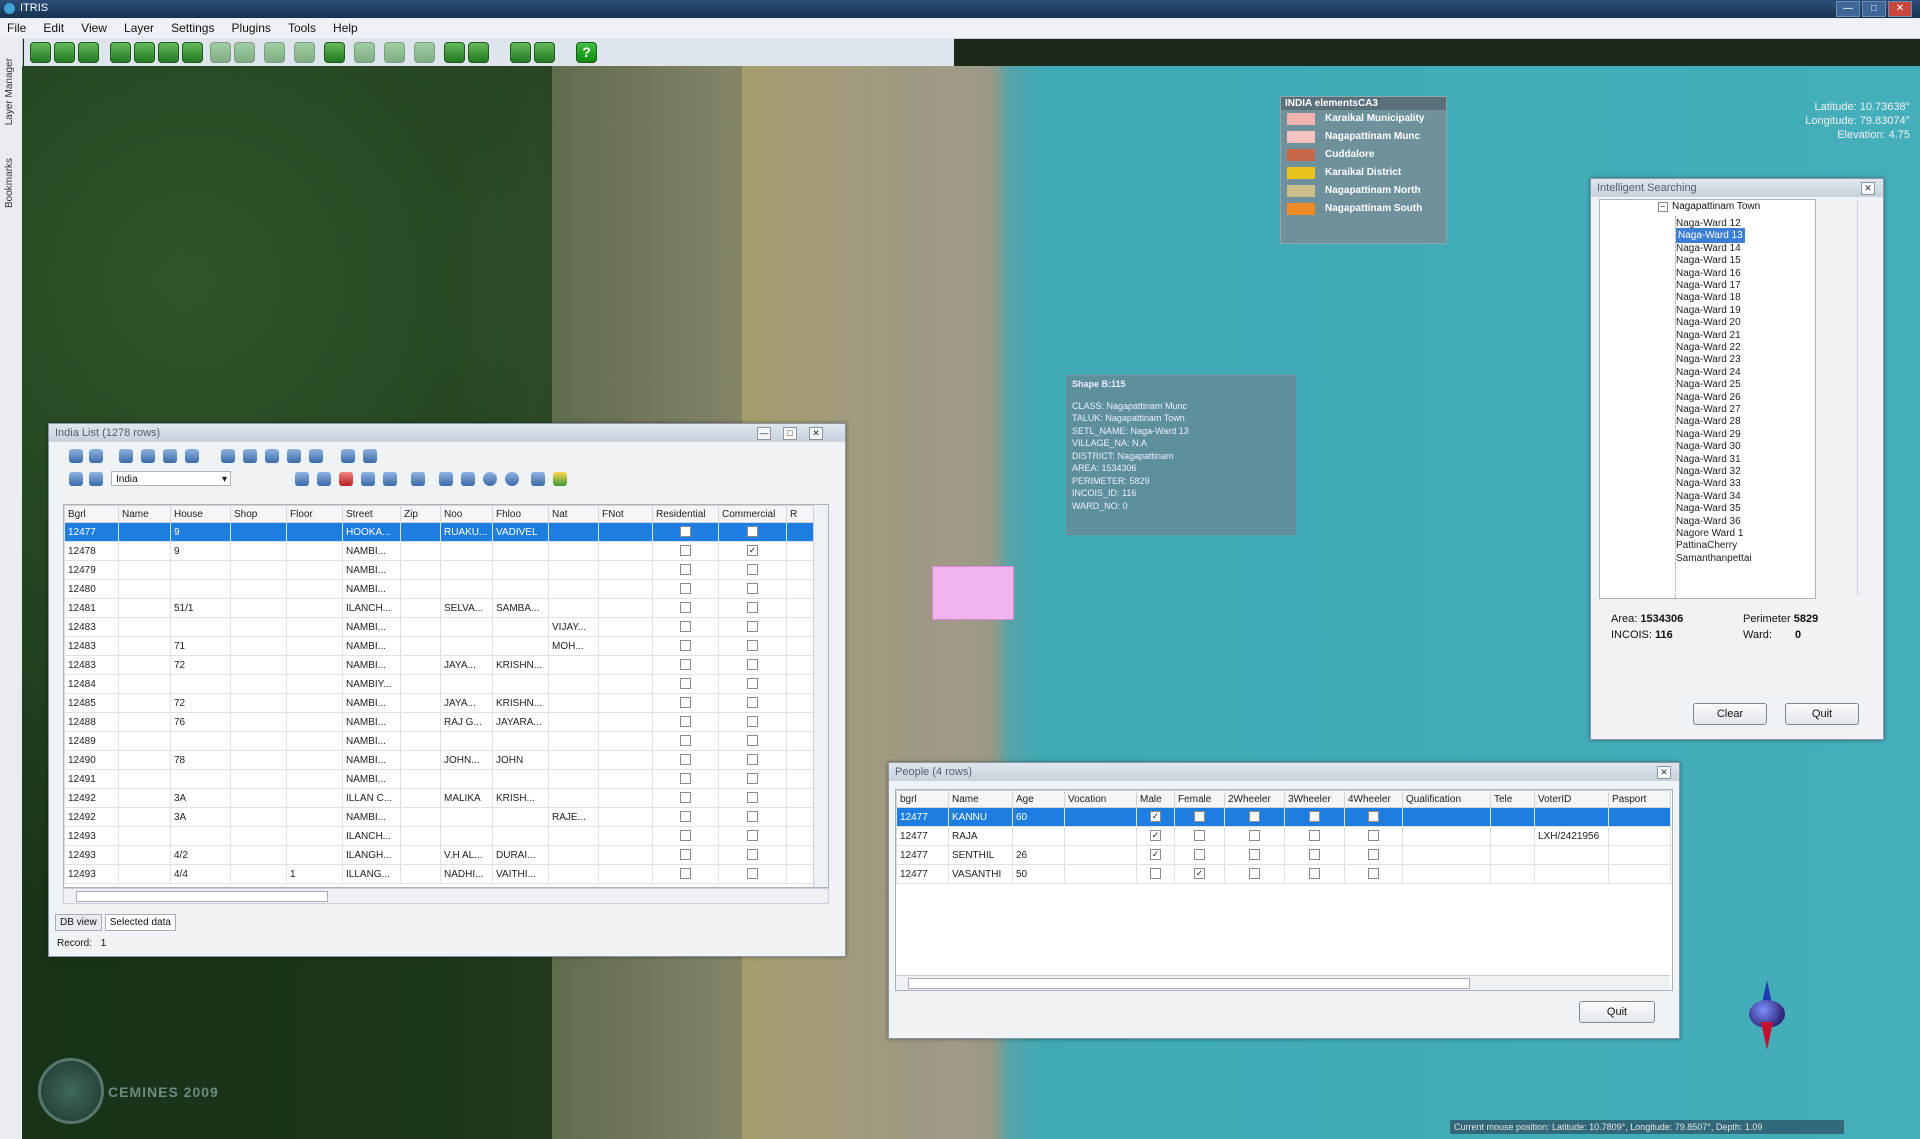 This screenshot has width=1920, height=1139. Describe the element at coordinates (447, 433) in the screenshot. I see `india-list-titlebar: India List (1278 rows) — □ ✕` at that location.